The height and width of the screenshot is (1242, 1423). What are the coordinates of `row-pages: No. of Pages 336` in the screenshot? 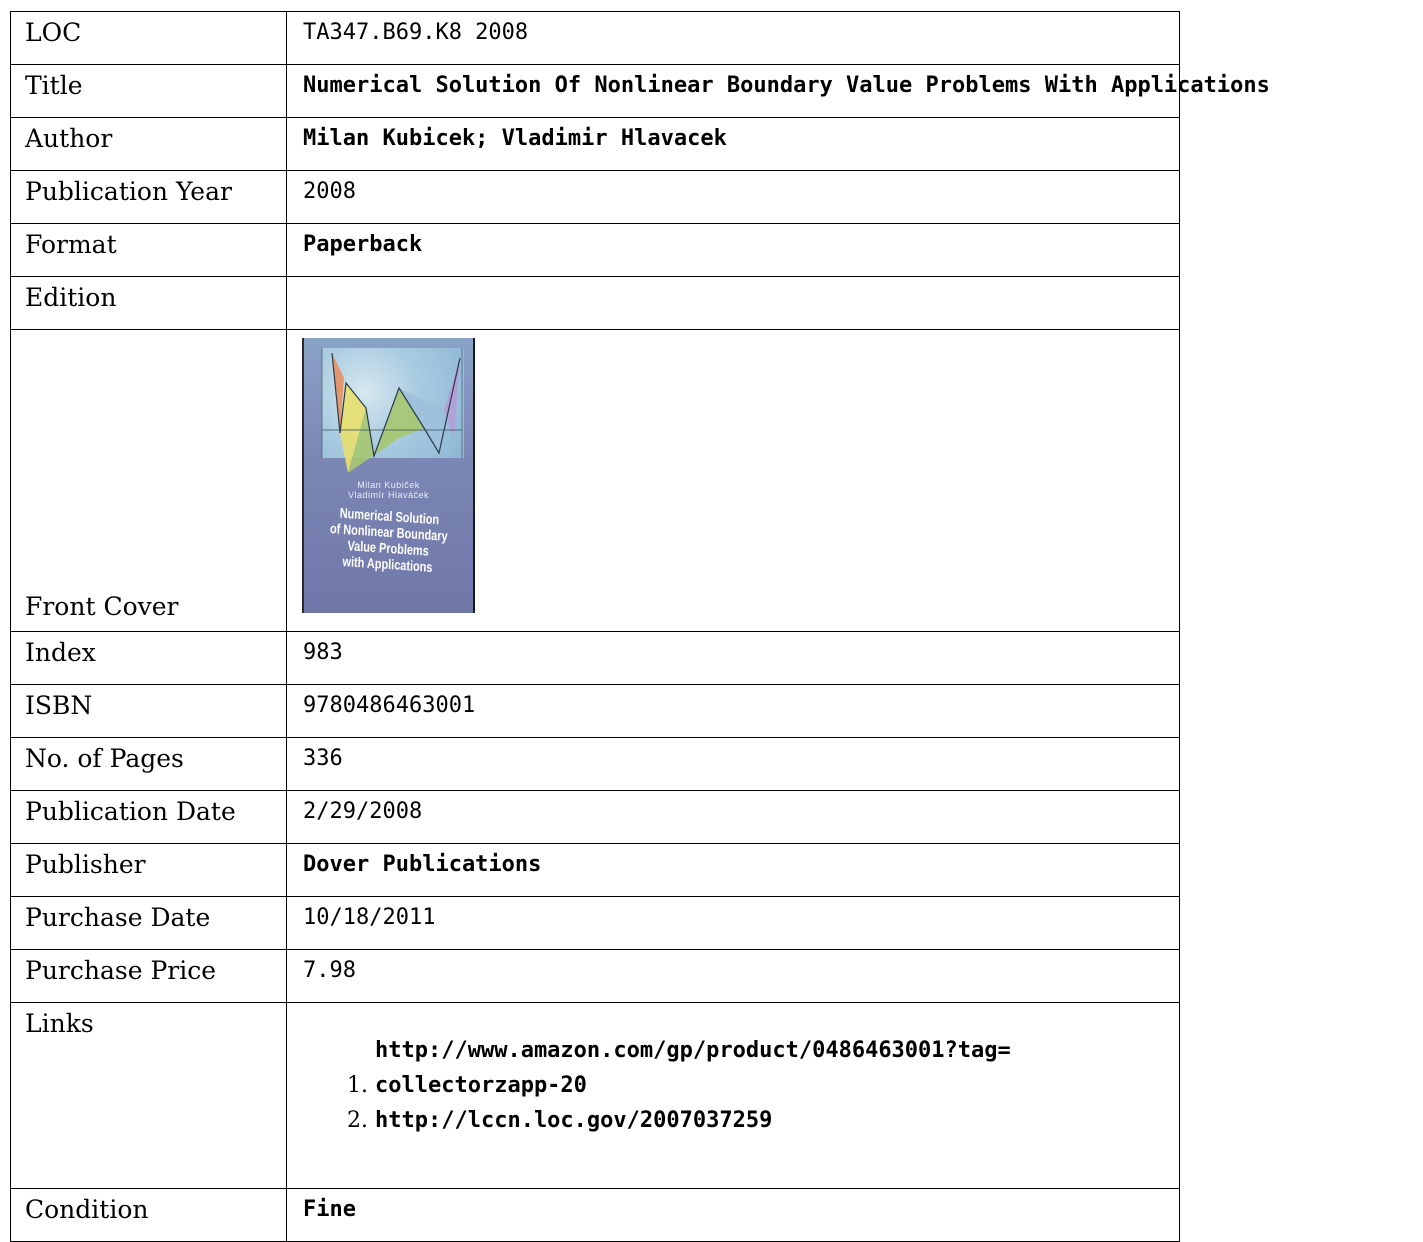 It's located at (595, 764).